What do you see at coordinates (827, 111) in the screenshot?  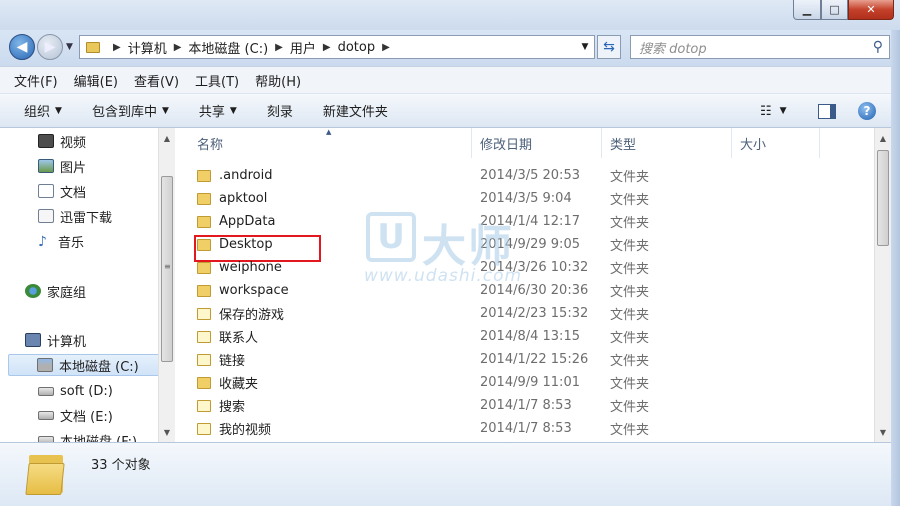 I see `preview-pane-button` at bounding box center [827, 111].